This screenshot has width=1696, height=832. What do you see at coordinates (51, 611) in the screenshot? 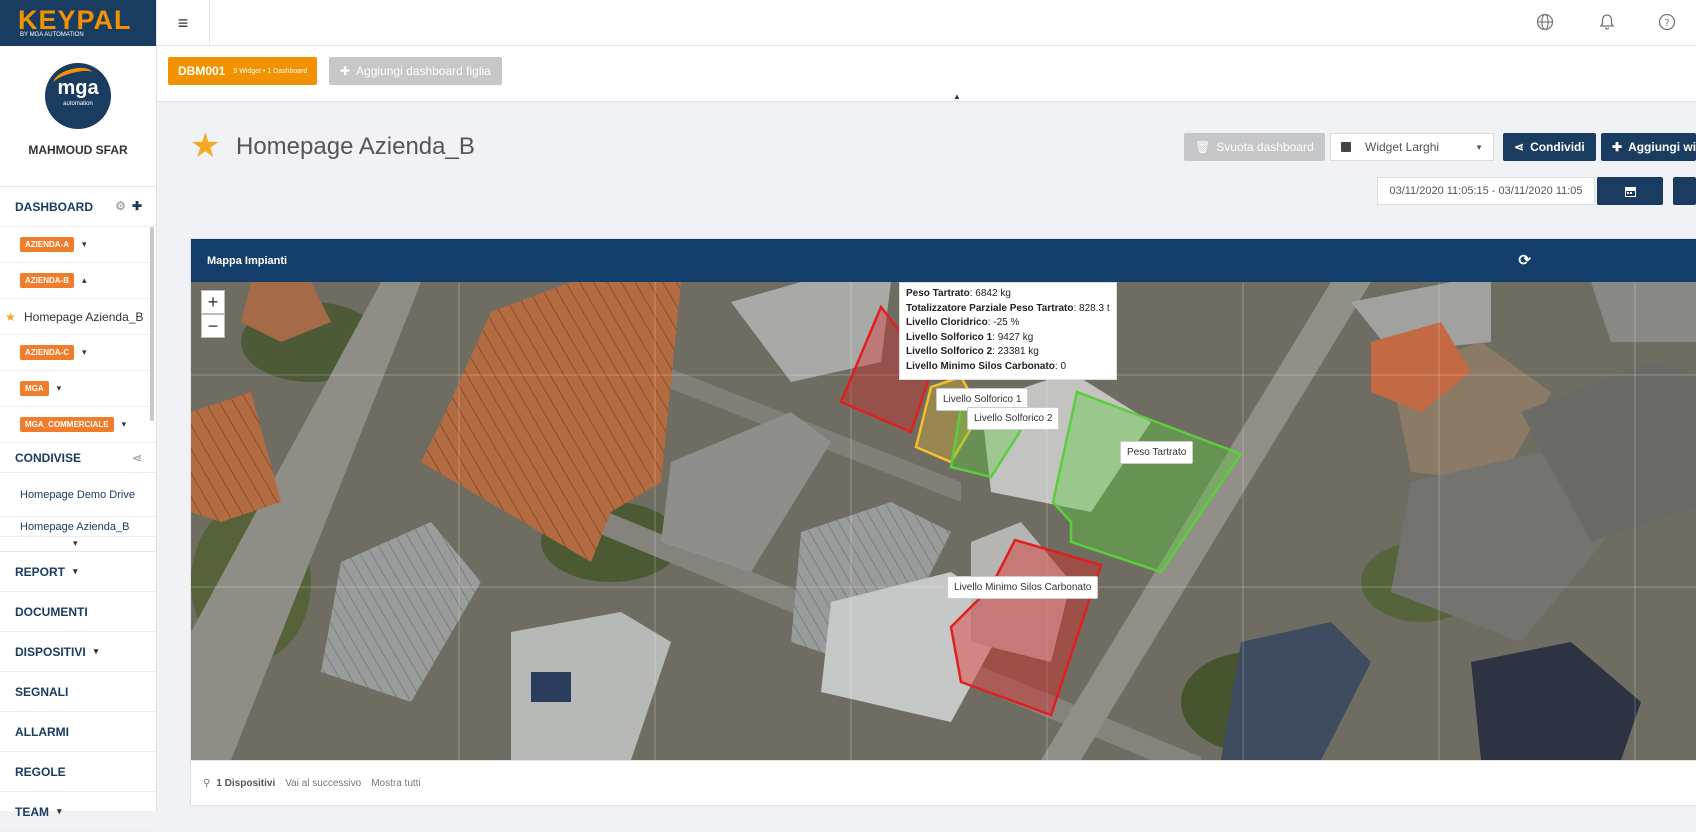
I see `nav-label: DOCUMENTI` at bounding box center [51, 611].